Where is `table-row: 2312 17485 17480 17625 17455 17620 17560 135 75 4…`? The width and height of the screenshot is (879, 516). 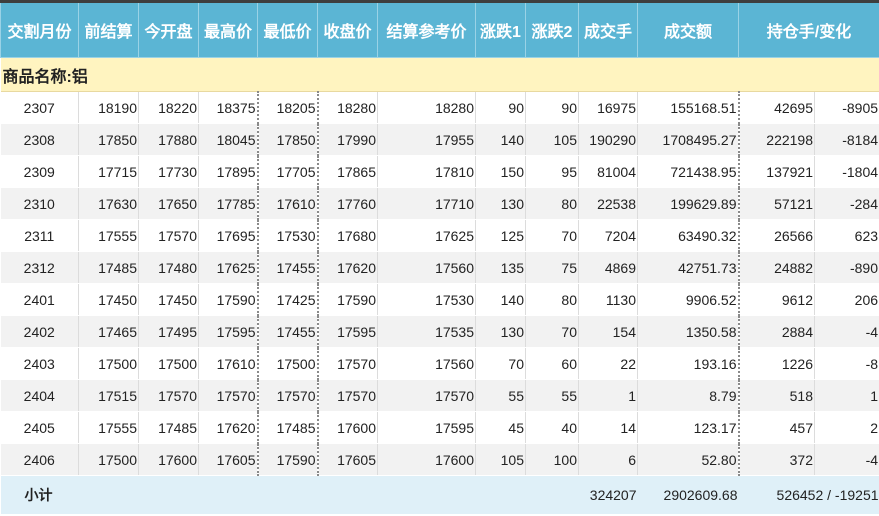 table-row: 2312 17485 17480 17625 17455 17620 17560 135 75 4… is located at coordinates (439, 267).